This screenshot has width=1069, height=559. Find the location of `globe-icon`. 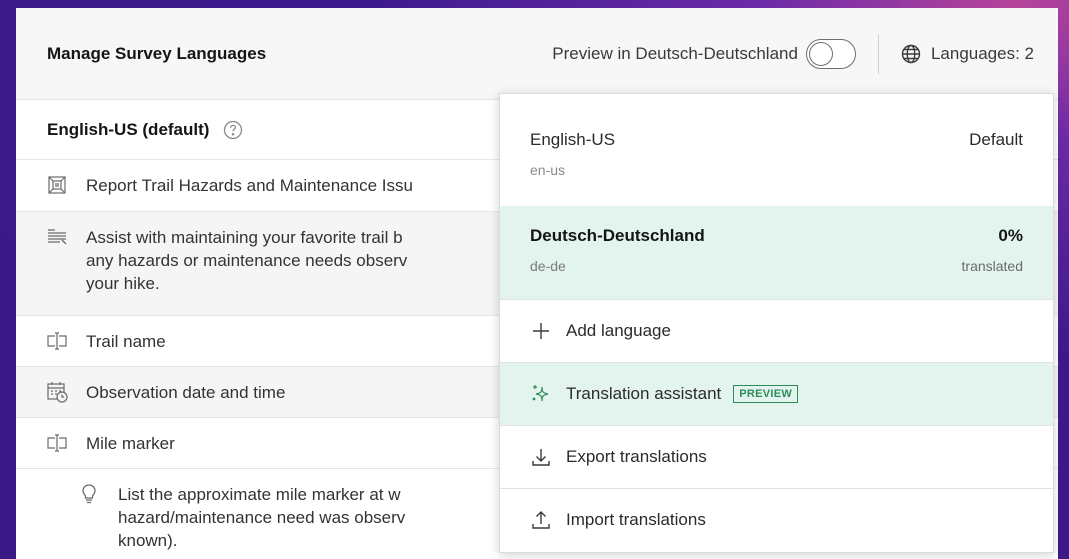

globe-icon is located at coordinates (911, 53).